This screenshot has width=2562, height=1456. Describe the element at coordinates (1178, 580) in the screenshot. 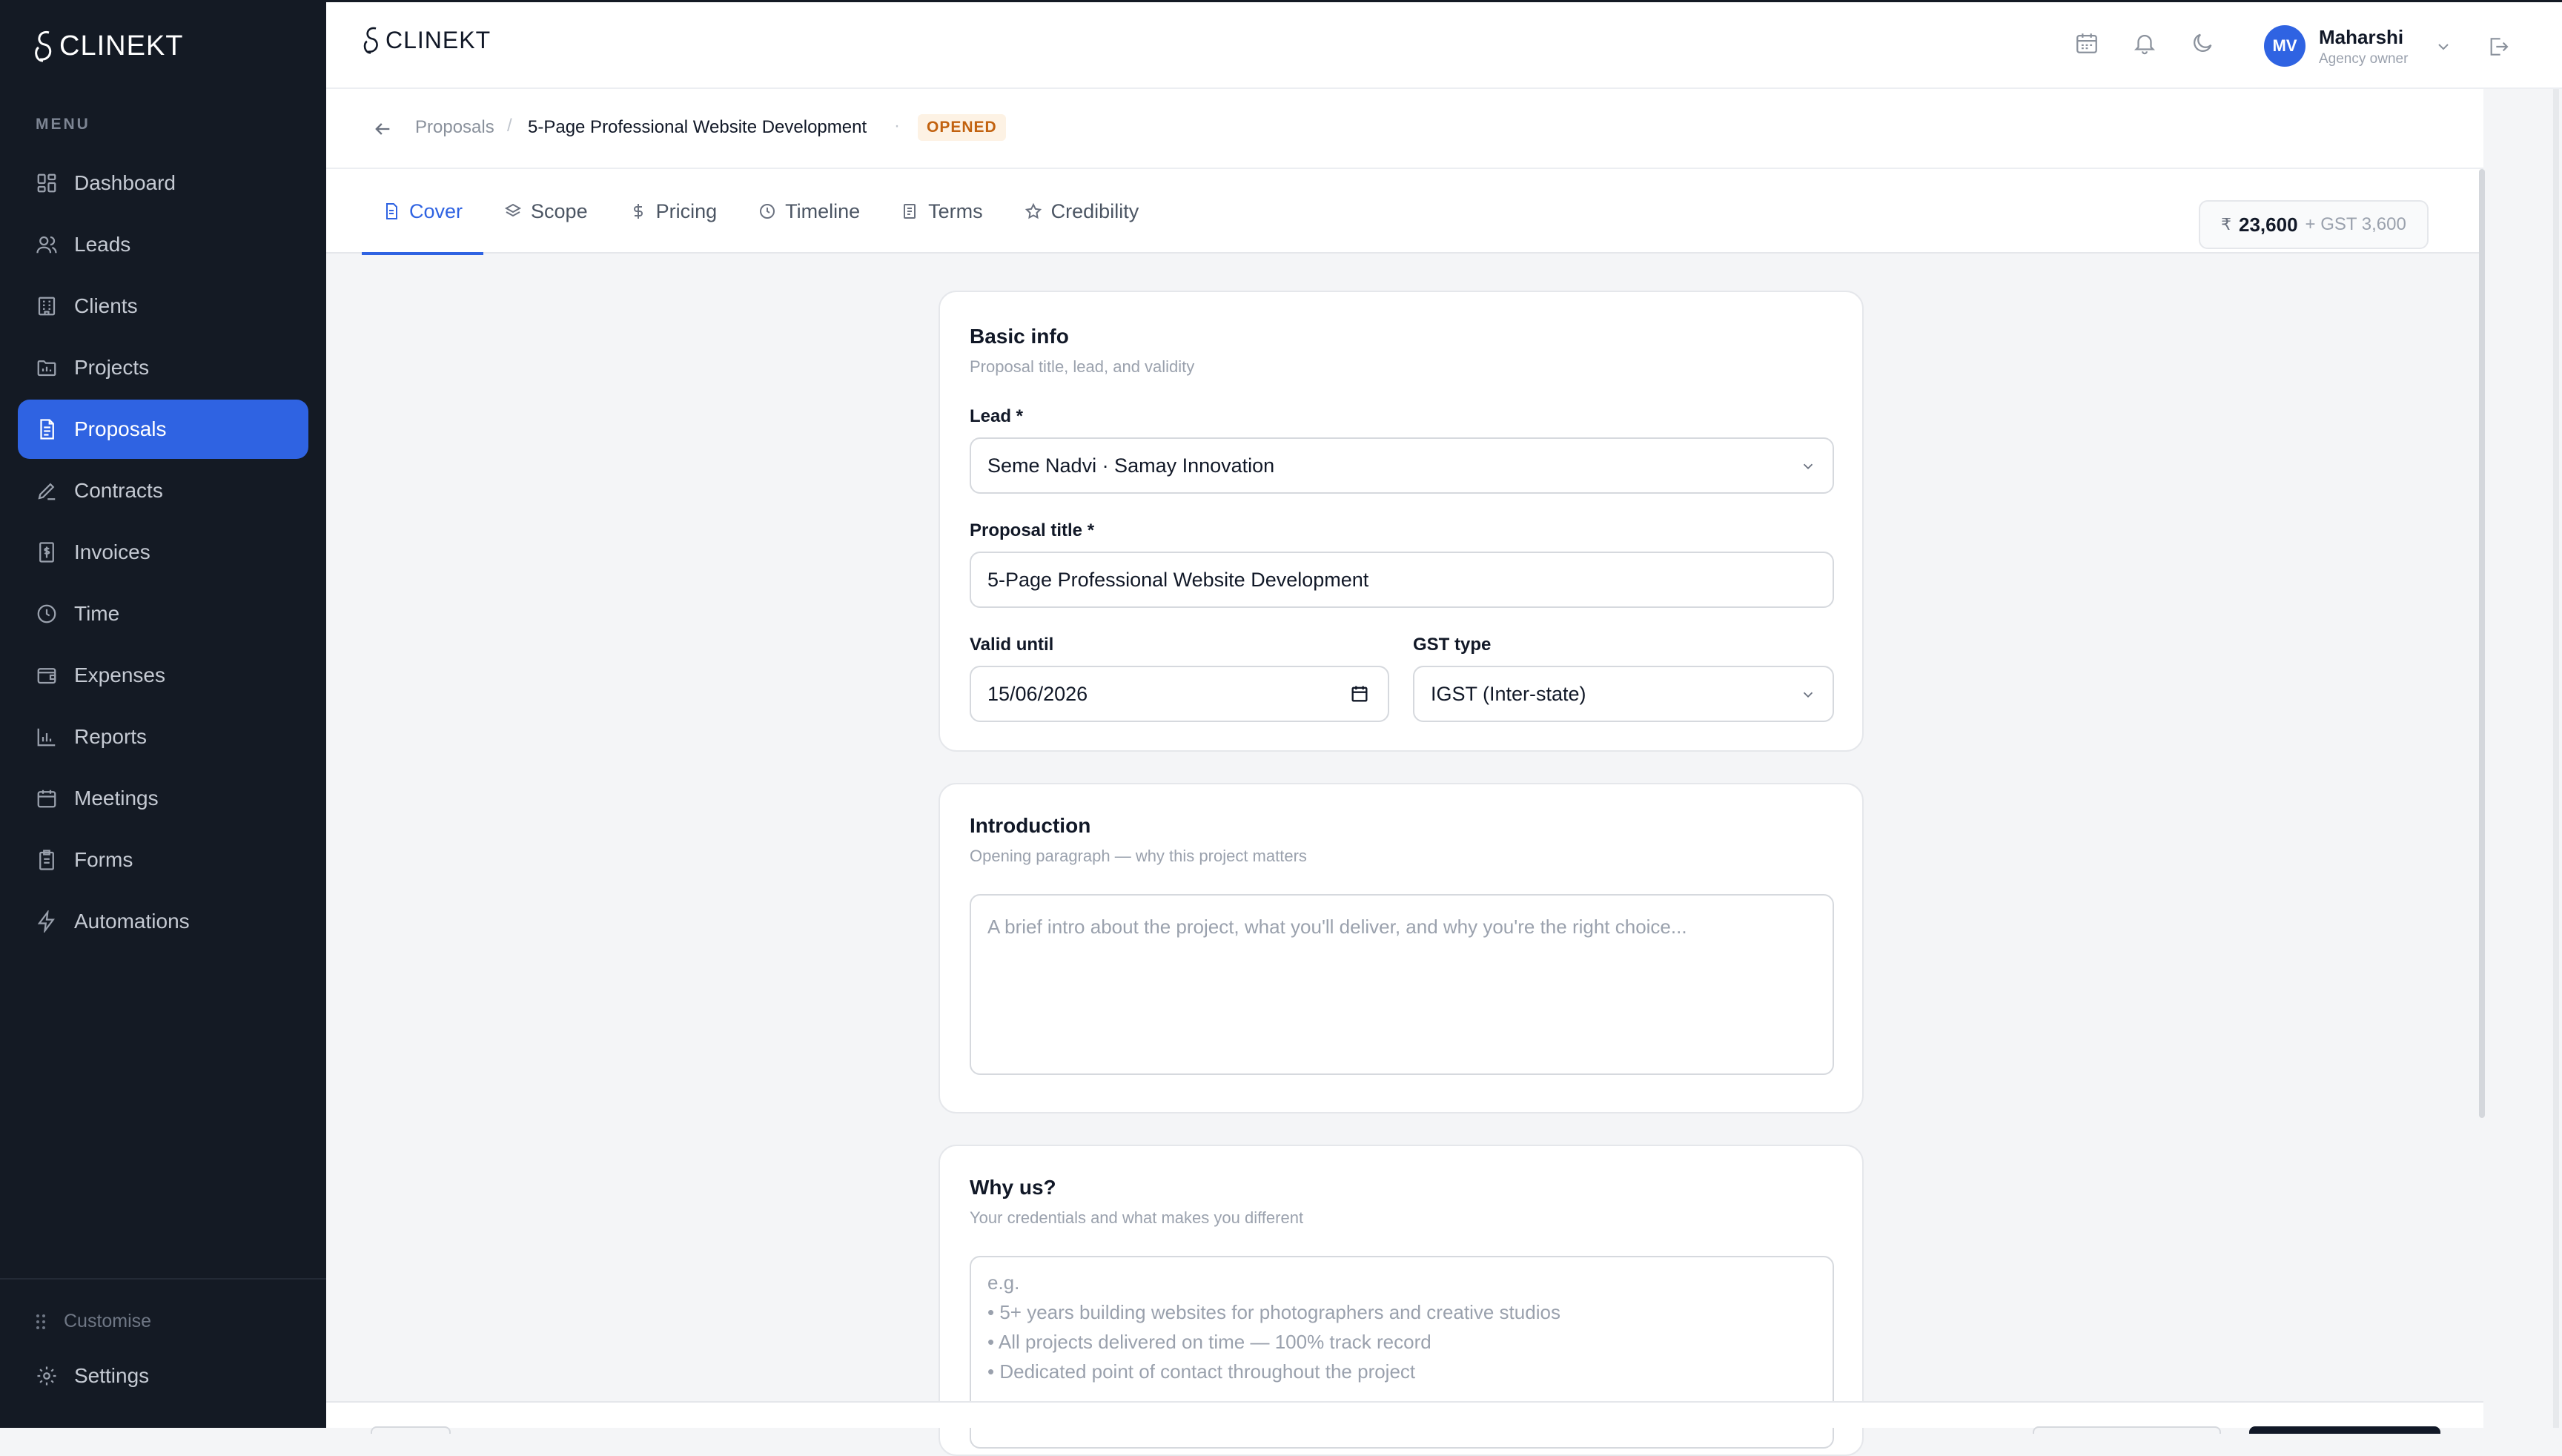

I see `proposal-title-value: 5-Page Professional Website Development` at that location.